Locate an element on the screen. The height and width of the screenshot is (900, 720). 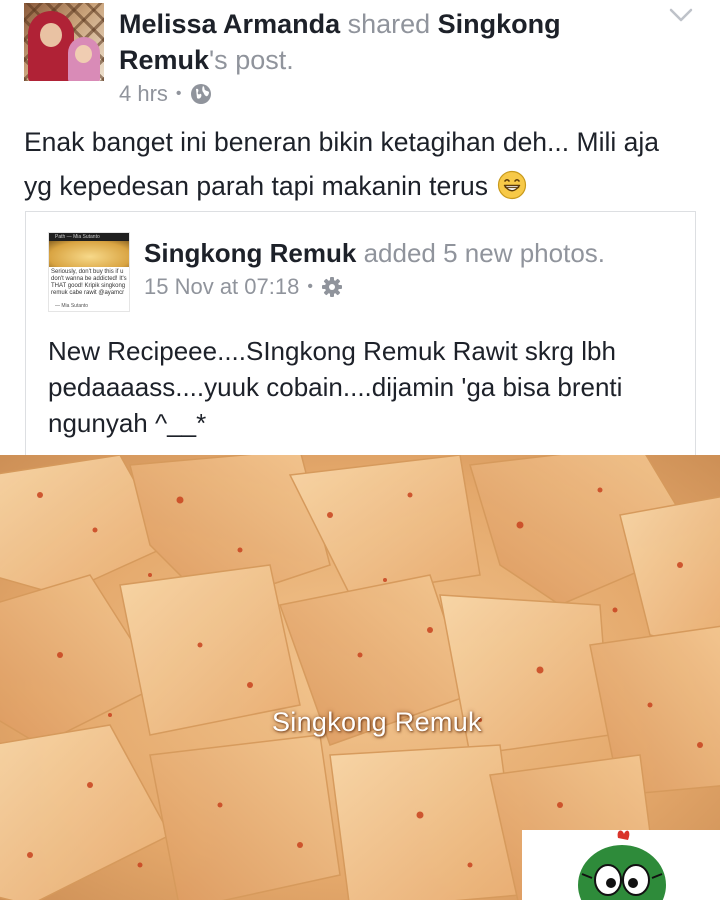
shared-page-name-link: Singkong Remuk is located at coordinates (250, 253).